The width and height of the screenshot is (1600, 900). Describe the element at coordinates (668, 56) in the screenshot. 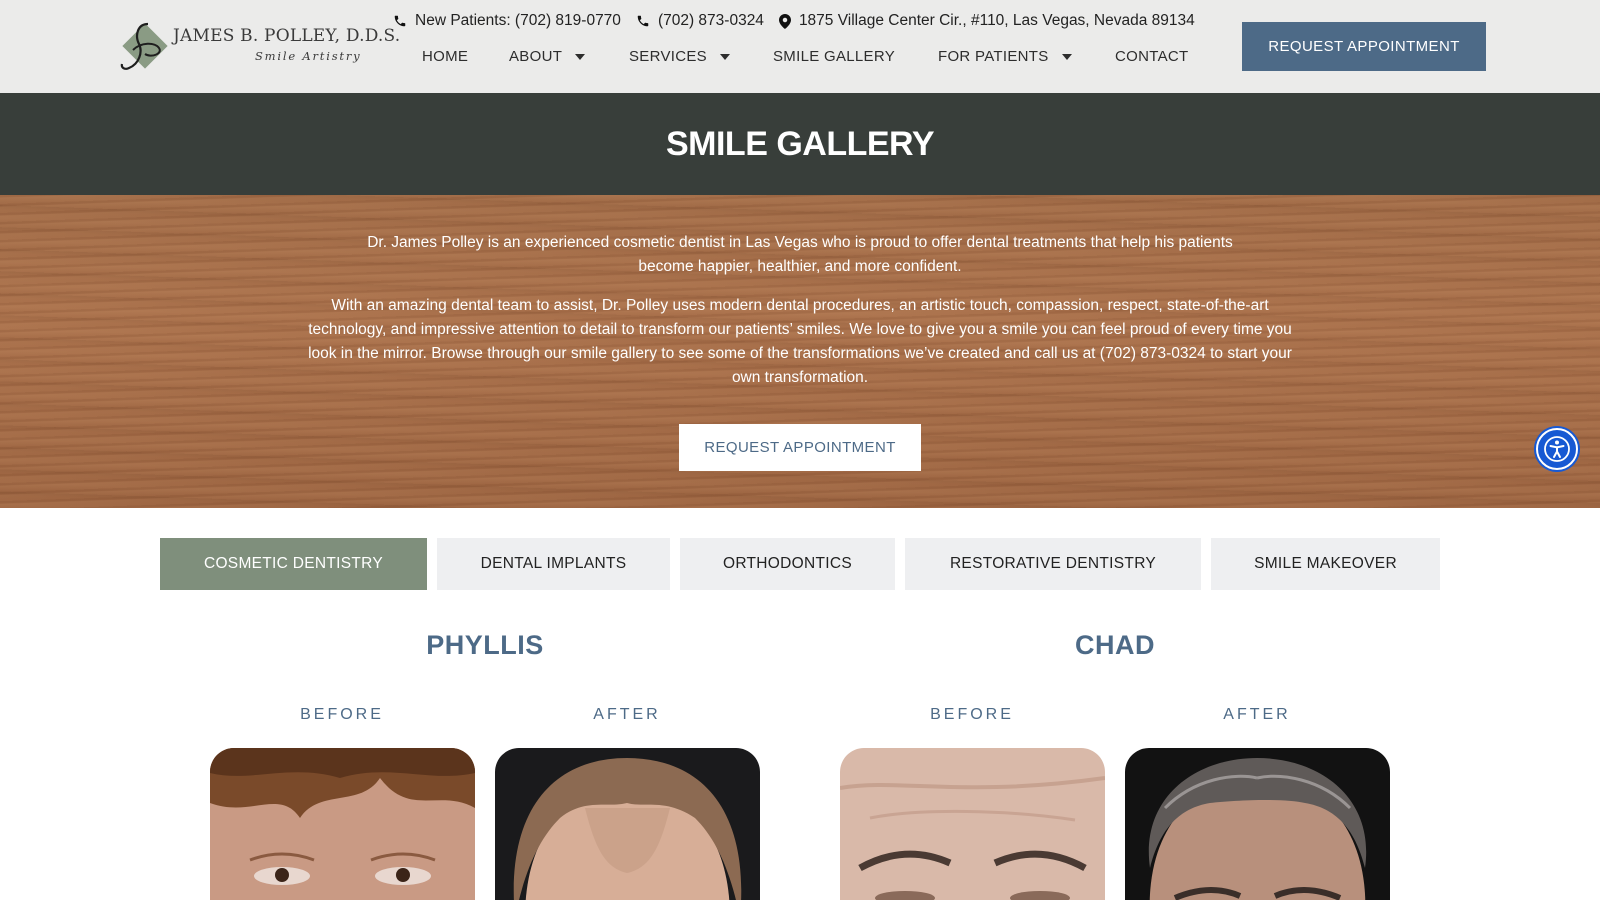

I see `nav-item-label: SERVICES` at that location.